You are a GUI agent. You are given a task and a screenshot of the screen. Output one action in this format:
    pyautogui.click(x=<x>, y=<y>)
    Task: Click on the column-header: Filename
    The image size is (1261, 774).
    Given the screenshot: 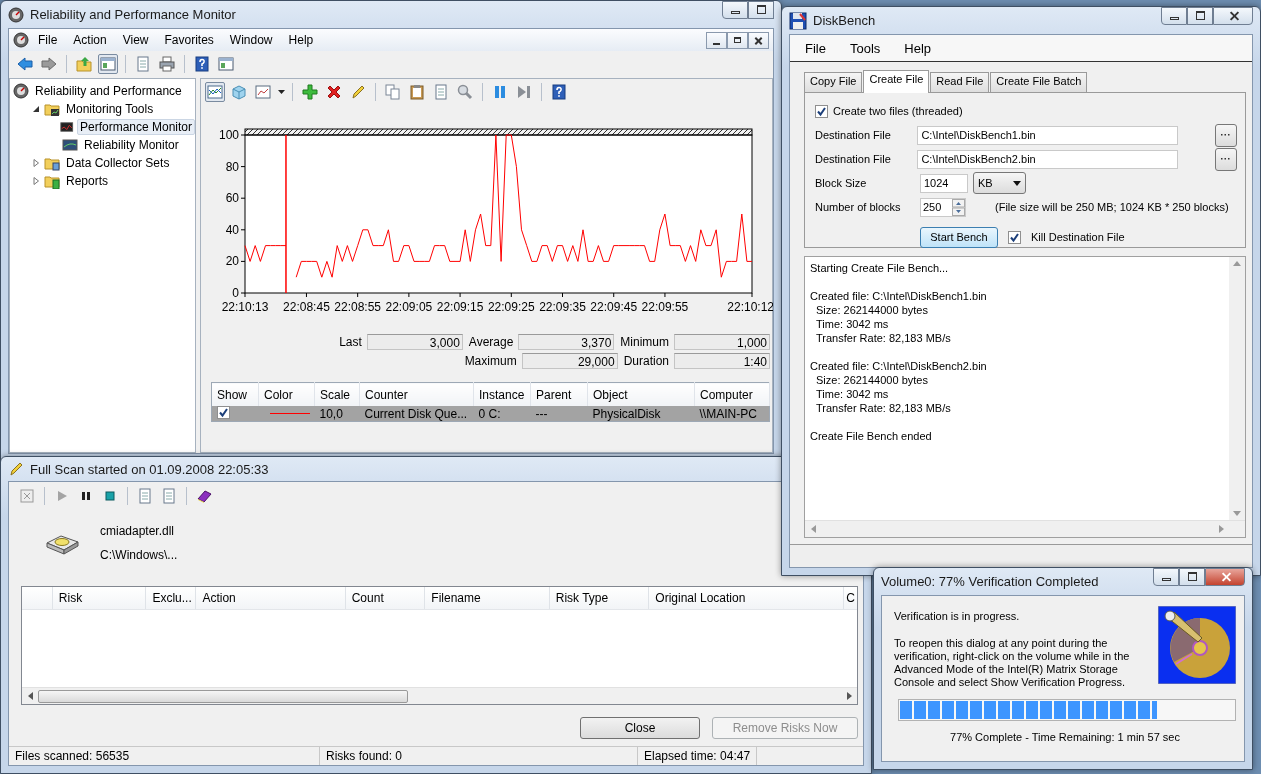 What is the action you would take?
    pyautogui.click(x=486, y=598)
    